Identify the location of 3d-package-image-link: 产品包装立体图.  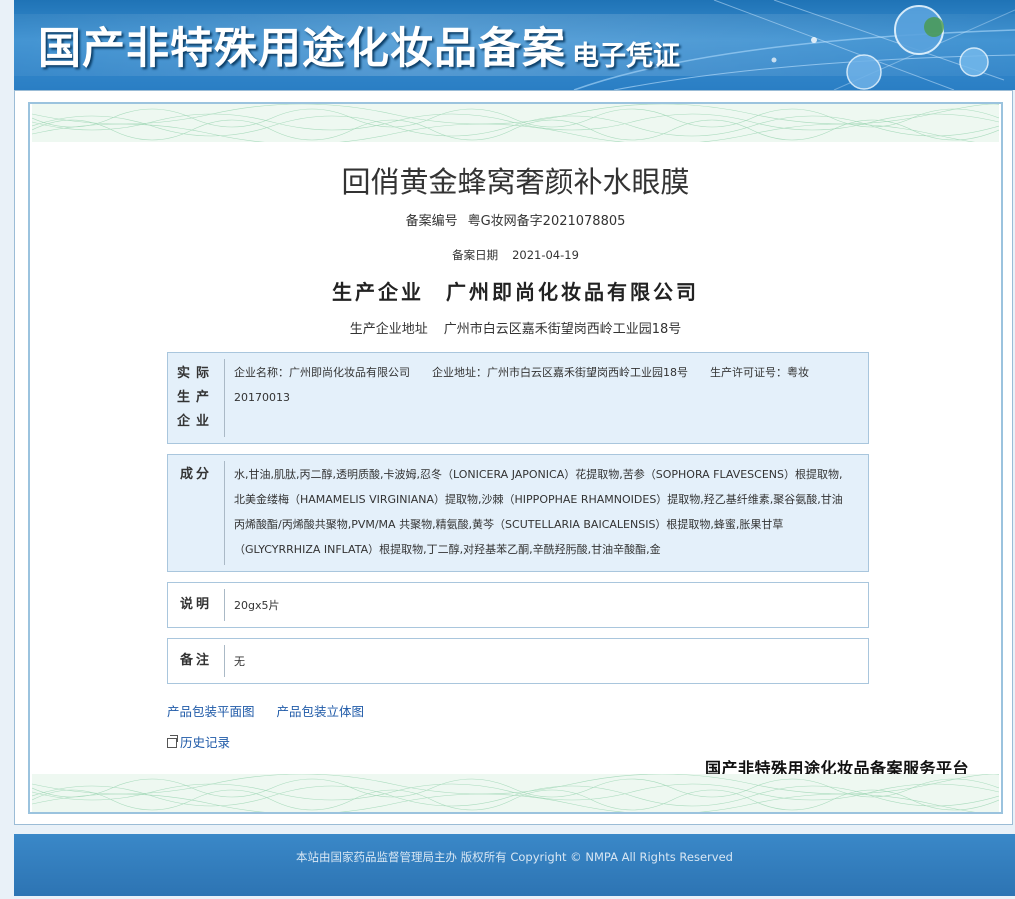
(321, 711).